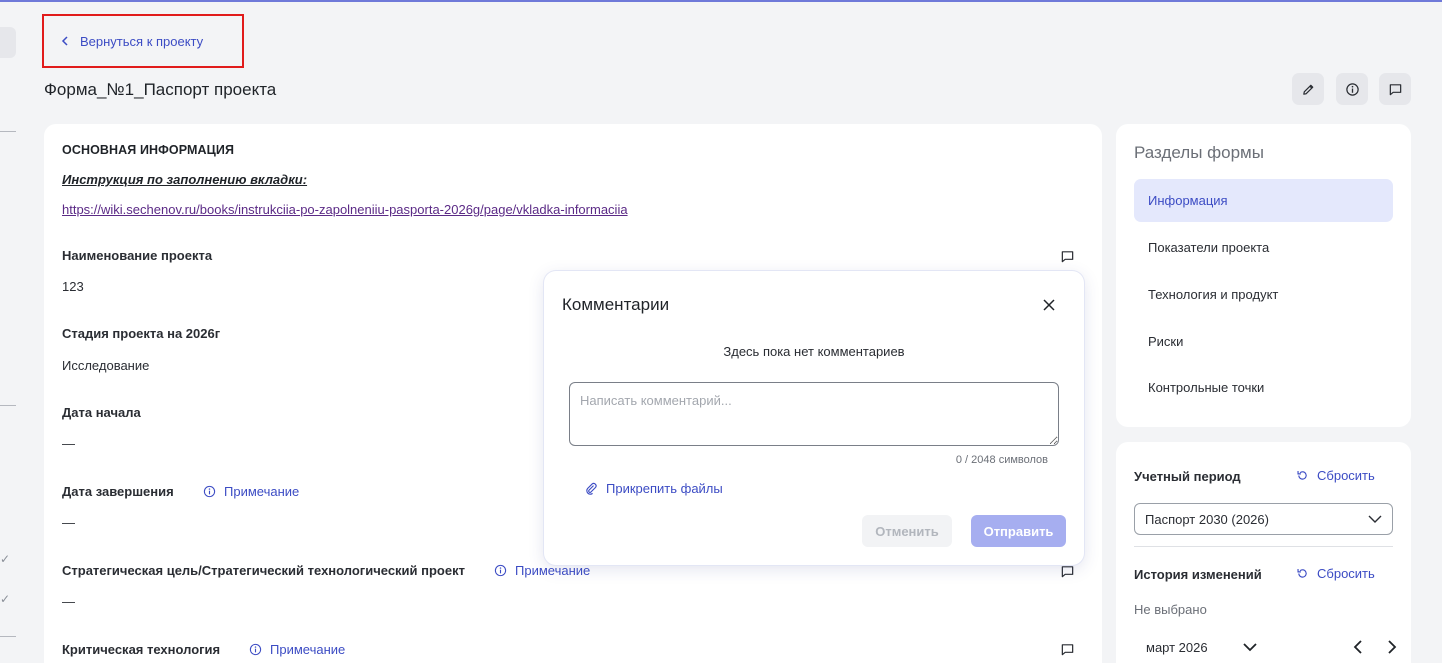 This screenshot has width=1442, height=663. I want to click on section-item-information: Информация, so click(1263, 200).